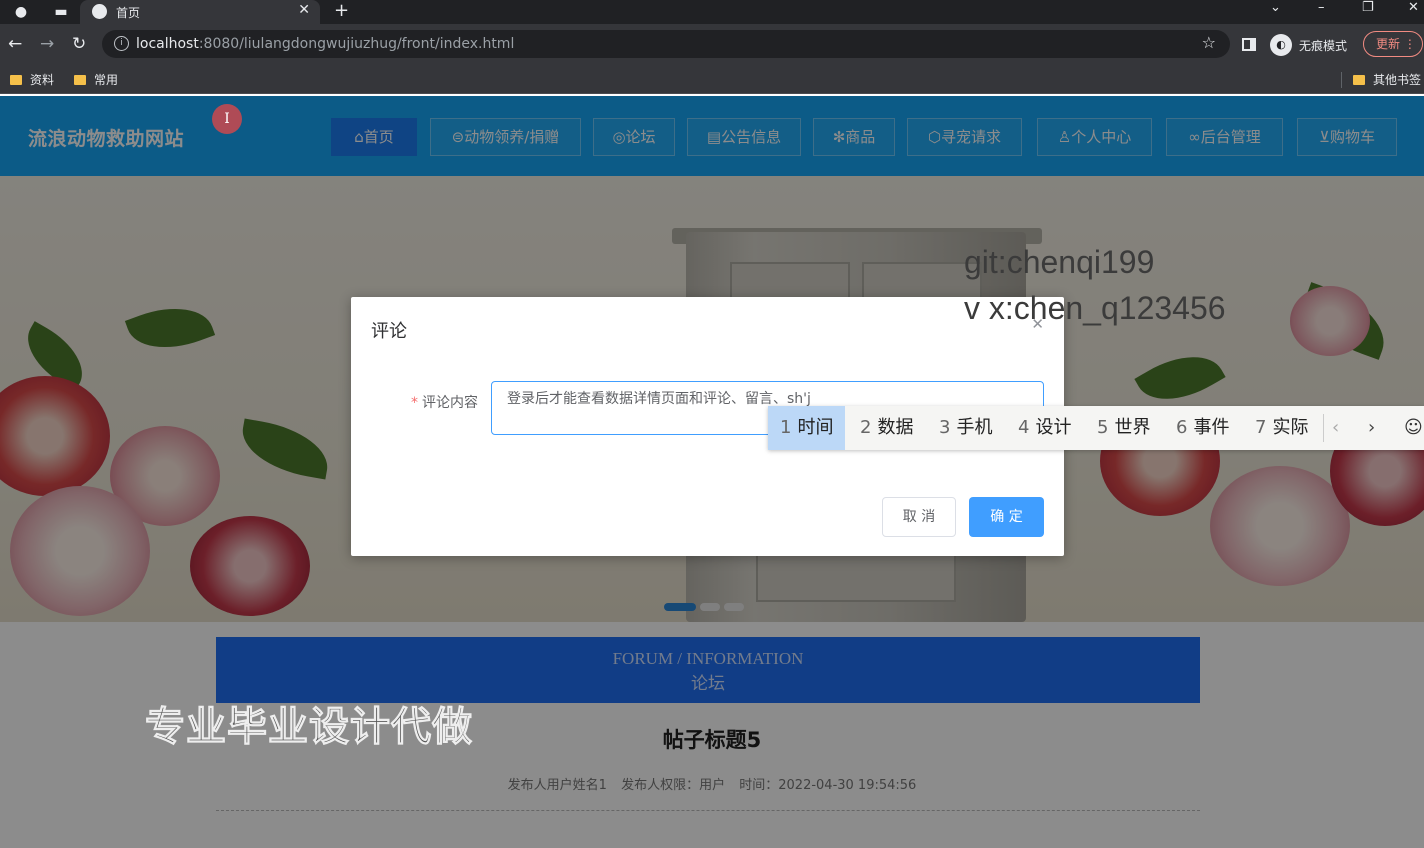  Describe the element at coordinates (919, 517) in the screenshot. I see `cancel-button: 取 消` at that location.